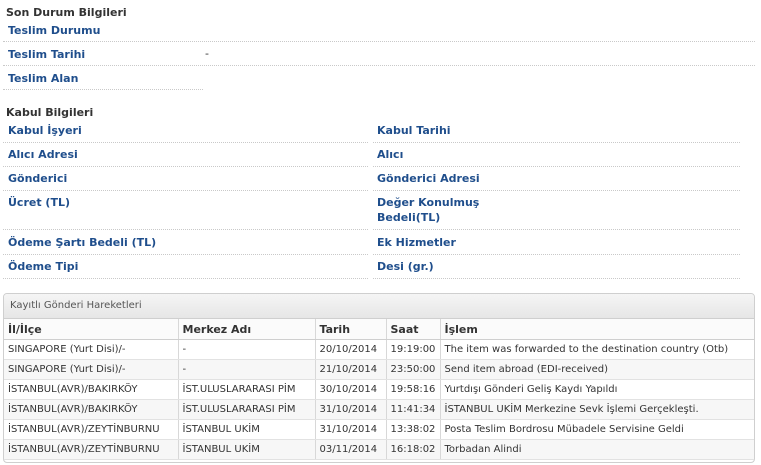  Describe the element at coordinates (414, 130) in the screenshot. I see `label-kabul-tarihi: Kabul Tarihi` at that location.